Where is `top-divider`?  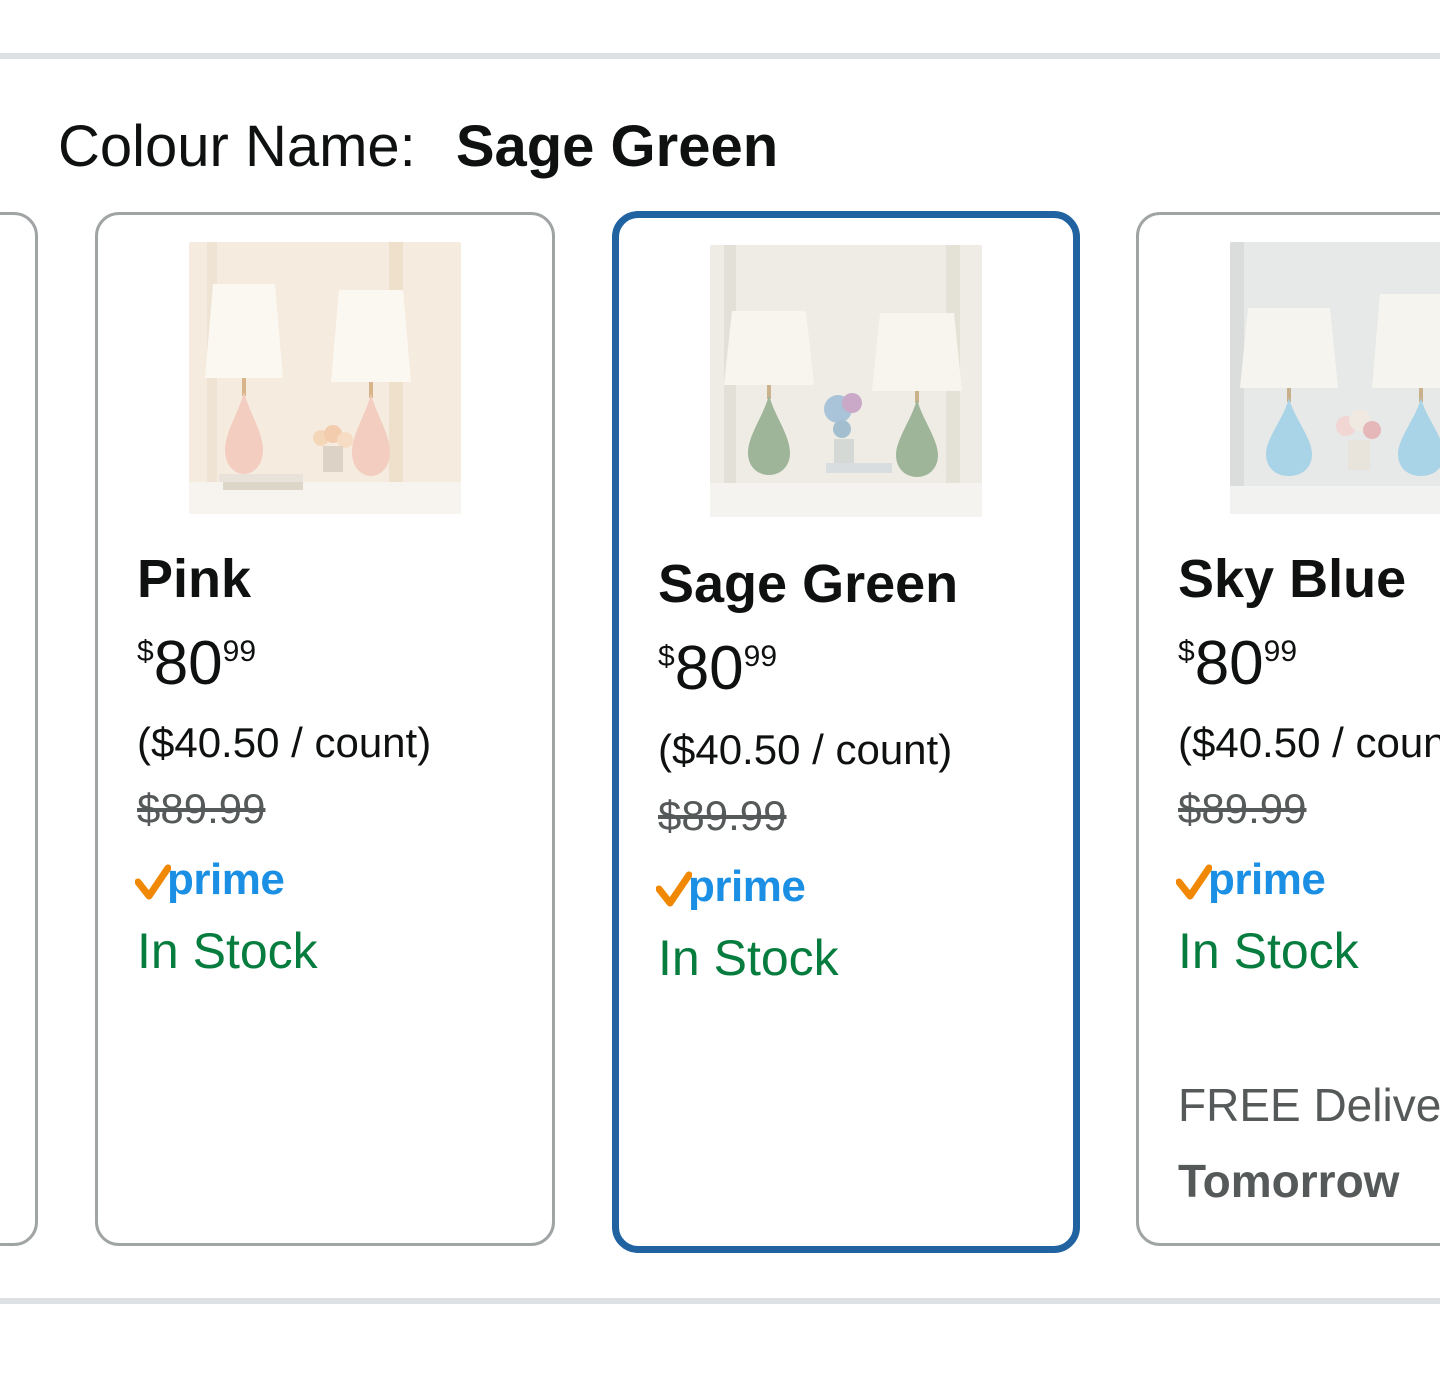 top-divider is located at coordinates (720, 56).